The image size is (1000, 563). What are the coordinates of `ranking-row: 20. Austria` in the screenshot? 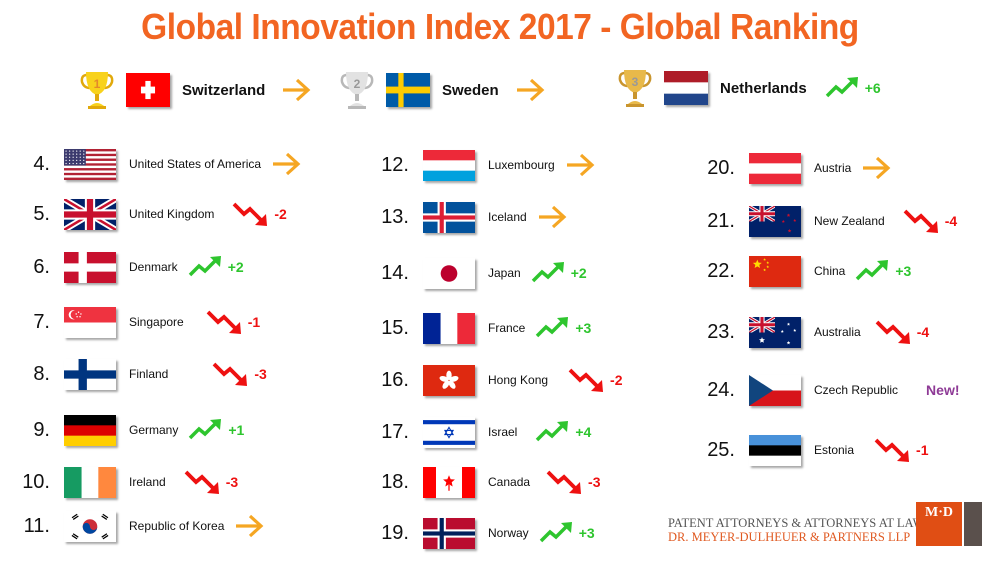 It's located at (792, 168).